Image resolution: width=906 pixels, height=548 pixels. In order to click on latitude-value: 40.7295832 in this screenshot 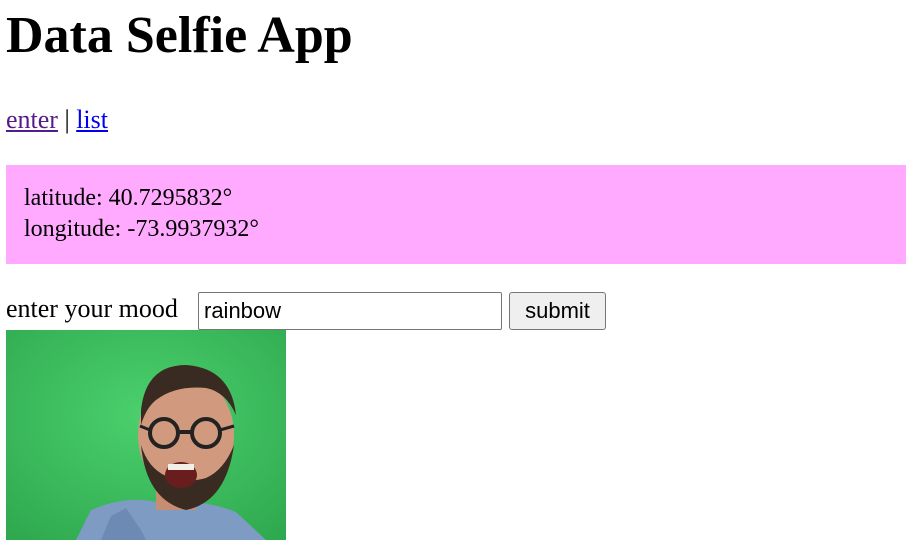, I will do `click(165, 198)`.